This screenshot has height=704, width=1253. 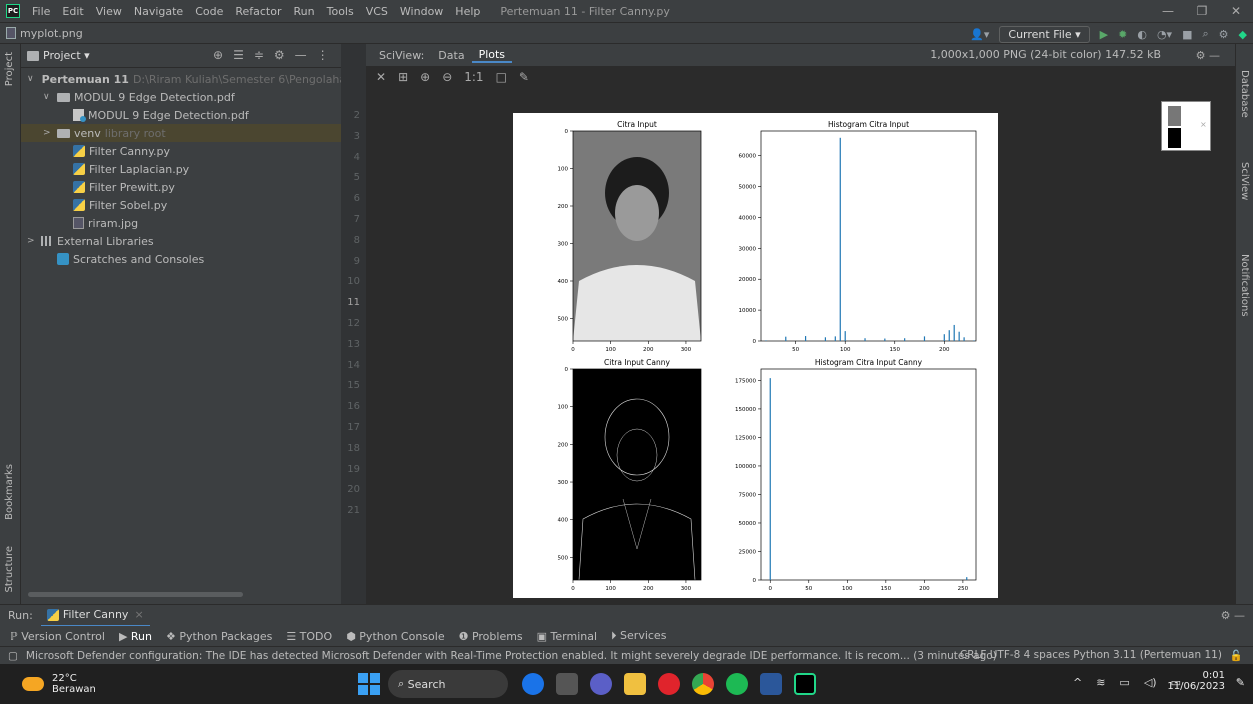 I want to click on menu-file: File, so click(x=41, y=11).